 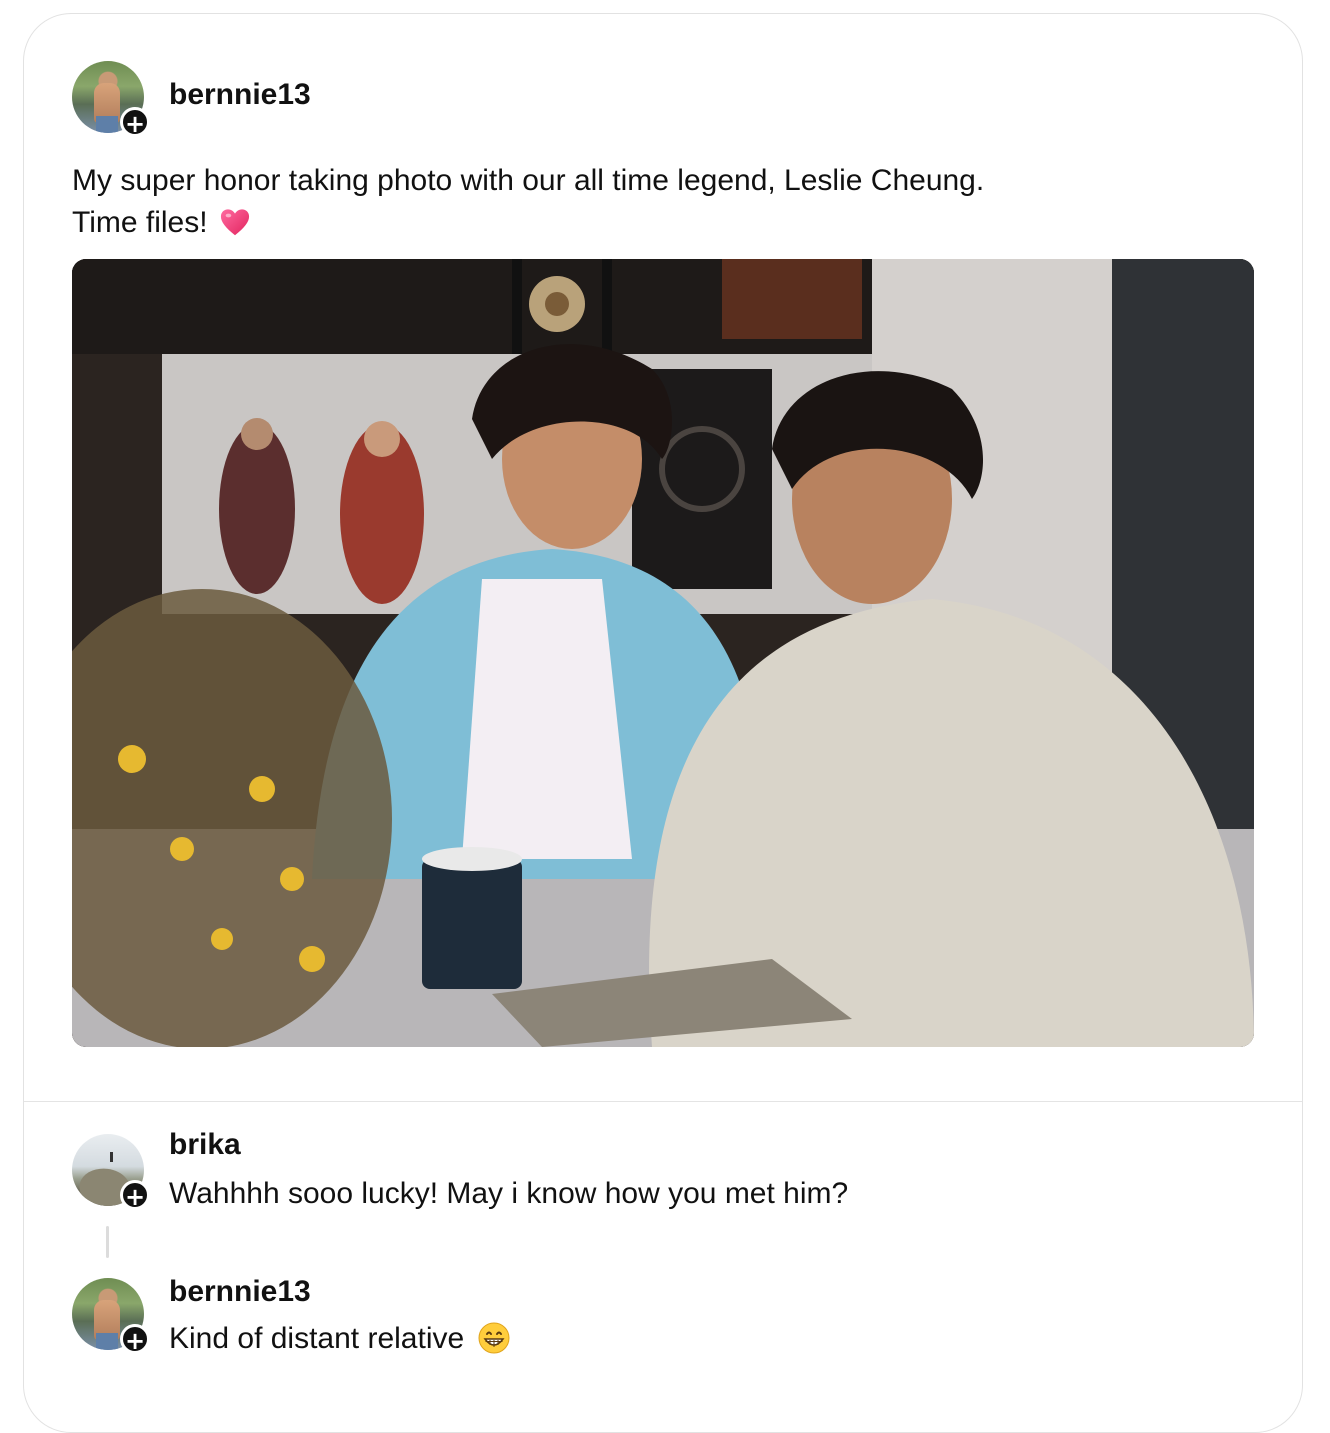 I want to click on comment-2-username: bernnie13, so click(x=240, y=1292).